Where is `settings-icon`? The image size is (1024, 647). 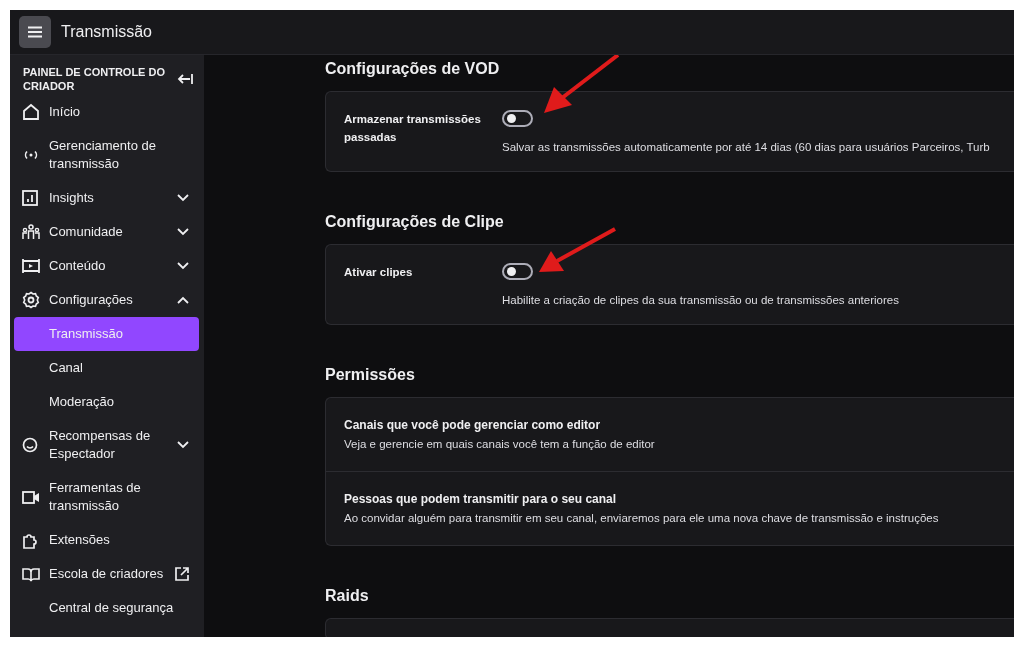 settings-icon is located at coordinates (31, 300).